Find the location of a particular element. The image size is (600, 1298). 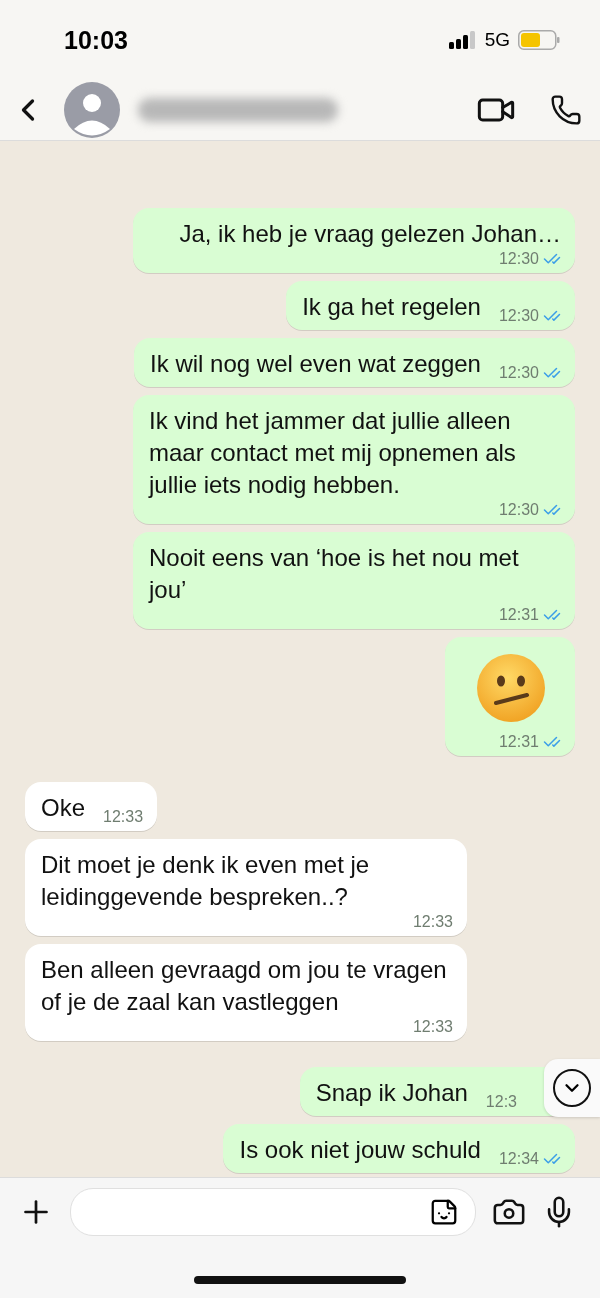

scroll-down-button is located at coordinates (572, 1088).